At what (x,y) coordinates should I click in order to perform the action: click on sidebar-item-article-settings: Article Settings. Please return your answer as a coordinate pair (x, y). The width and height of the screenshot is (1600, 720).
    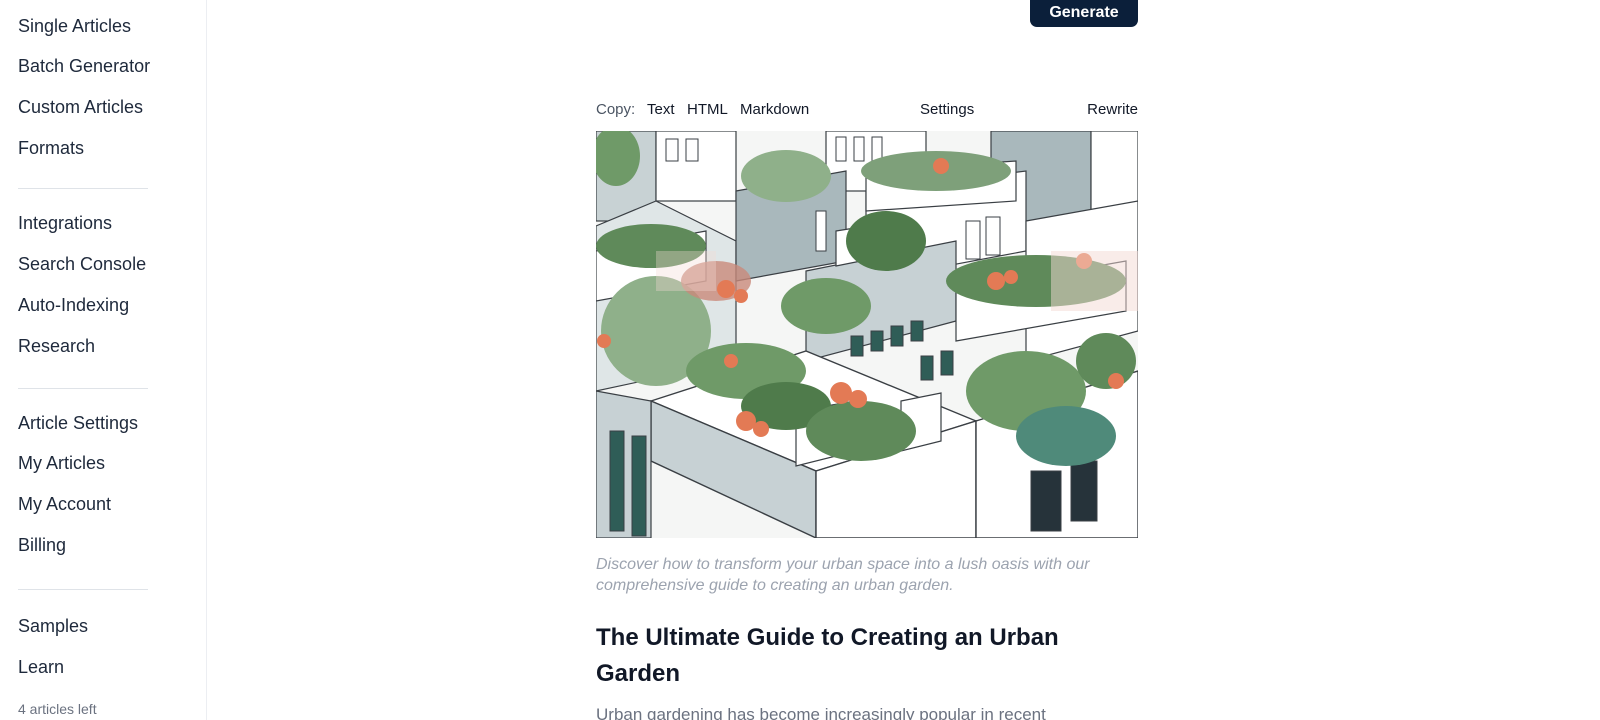
    Looking at the image, I should click on (78, 423).